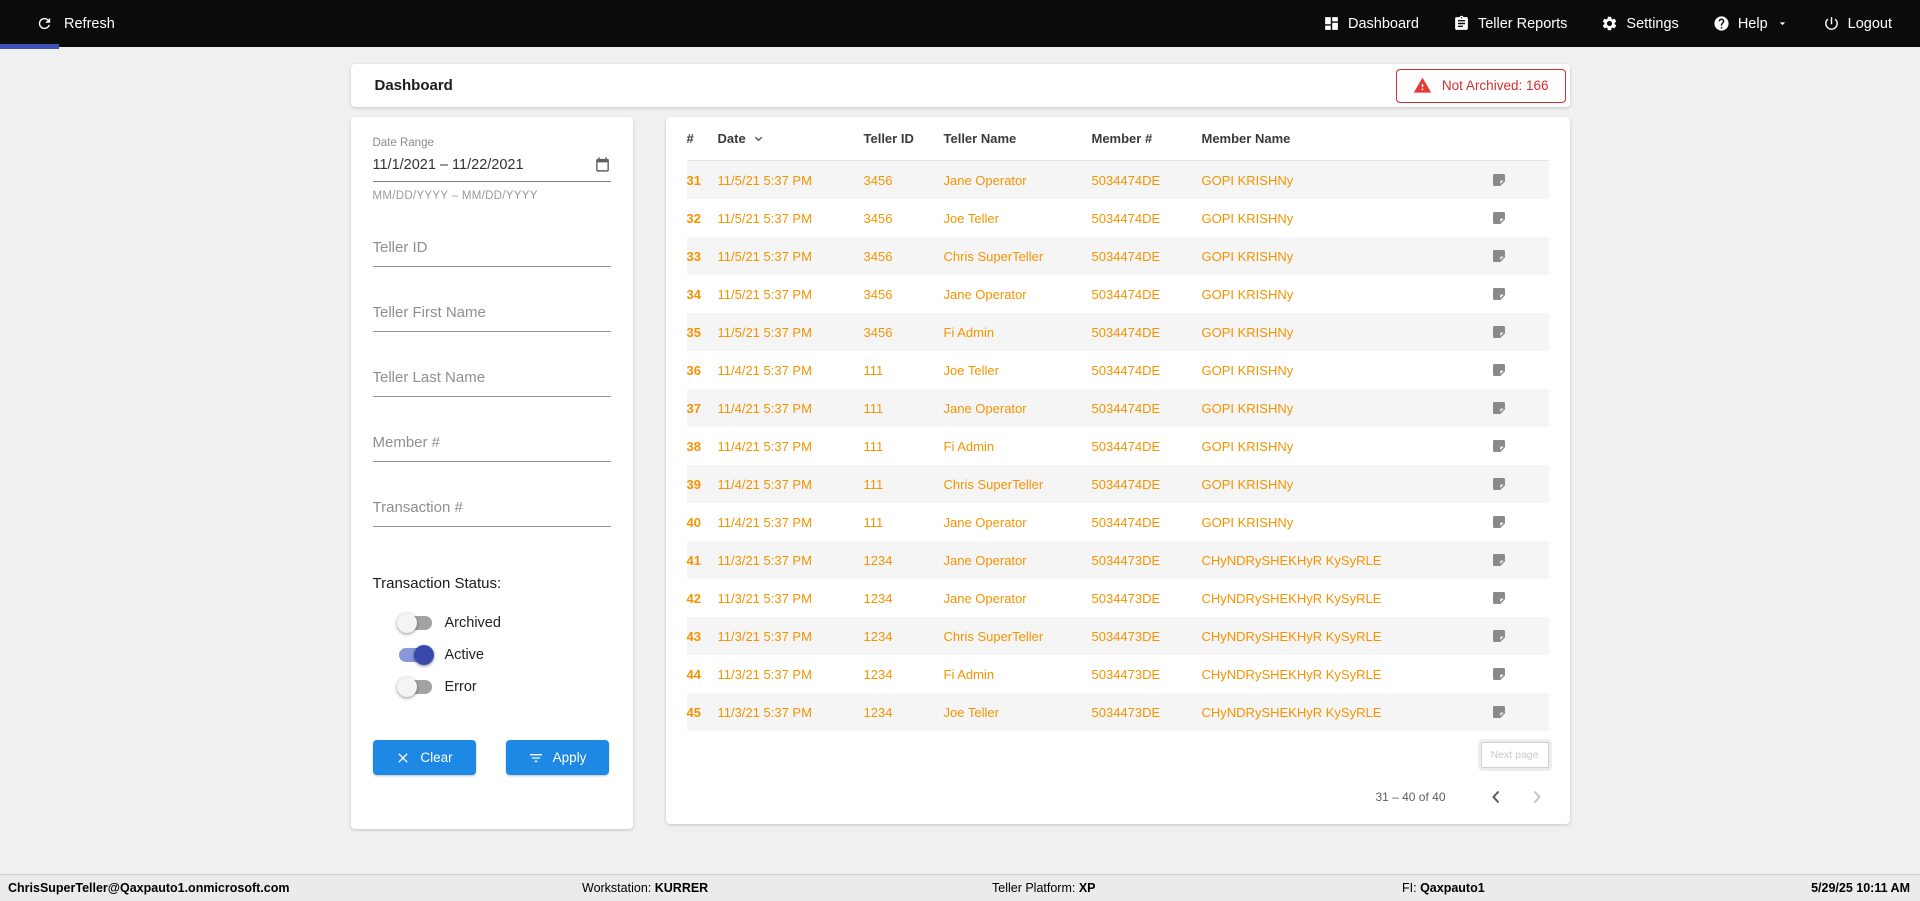 This screenshot has width=1920, height=901. What do you see at coordinates (873, 484) in the screenshot?
I see `row-teller-id: 111` at bounding box center [873, 484].